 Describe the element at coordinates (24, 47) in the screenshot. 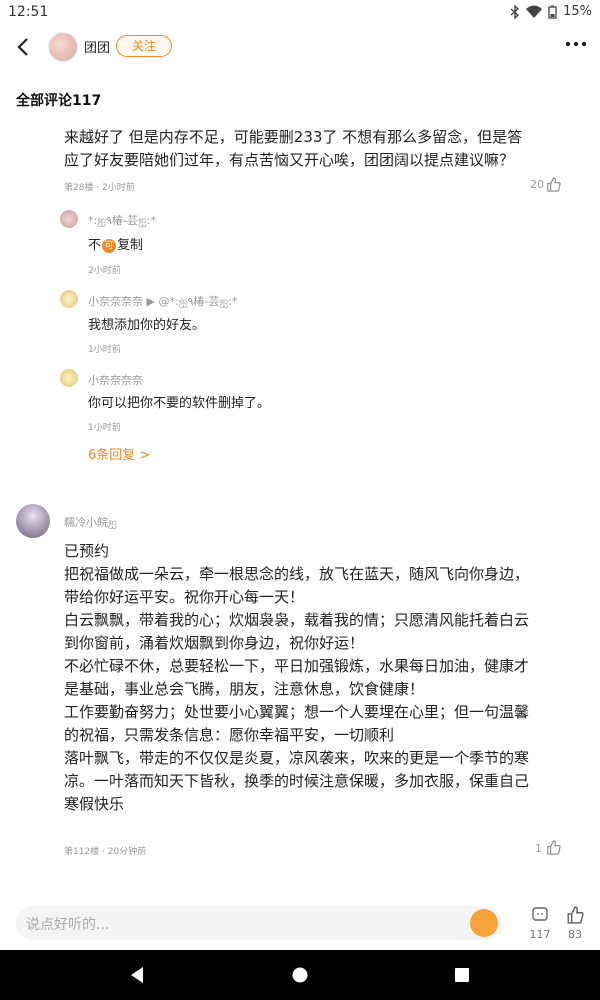

I see `back-arrow-icon` at that location.